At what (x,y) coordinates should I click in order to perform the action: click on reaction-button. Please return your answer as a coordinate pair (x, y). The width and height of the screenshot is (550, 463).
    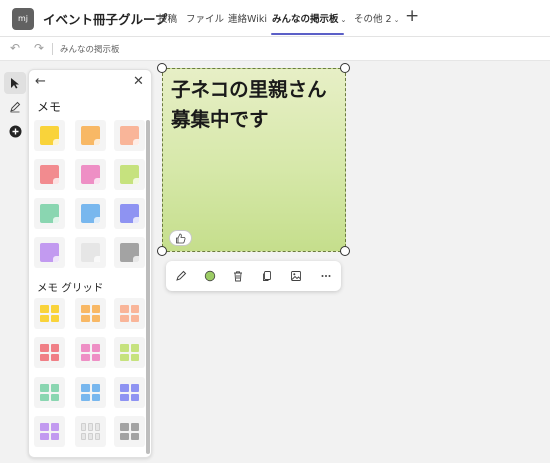
    Looking at the image, I should click on (180, 238).